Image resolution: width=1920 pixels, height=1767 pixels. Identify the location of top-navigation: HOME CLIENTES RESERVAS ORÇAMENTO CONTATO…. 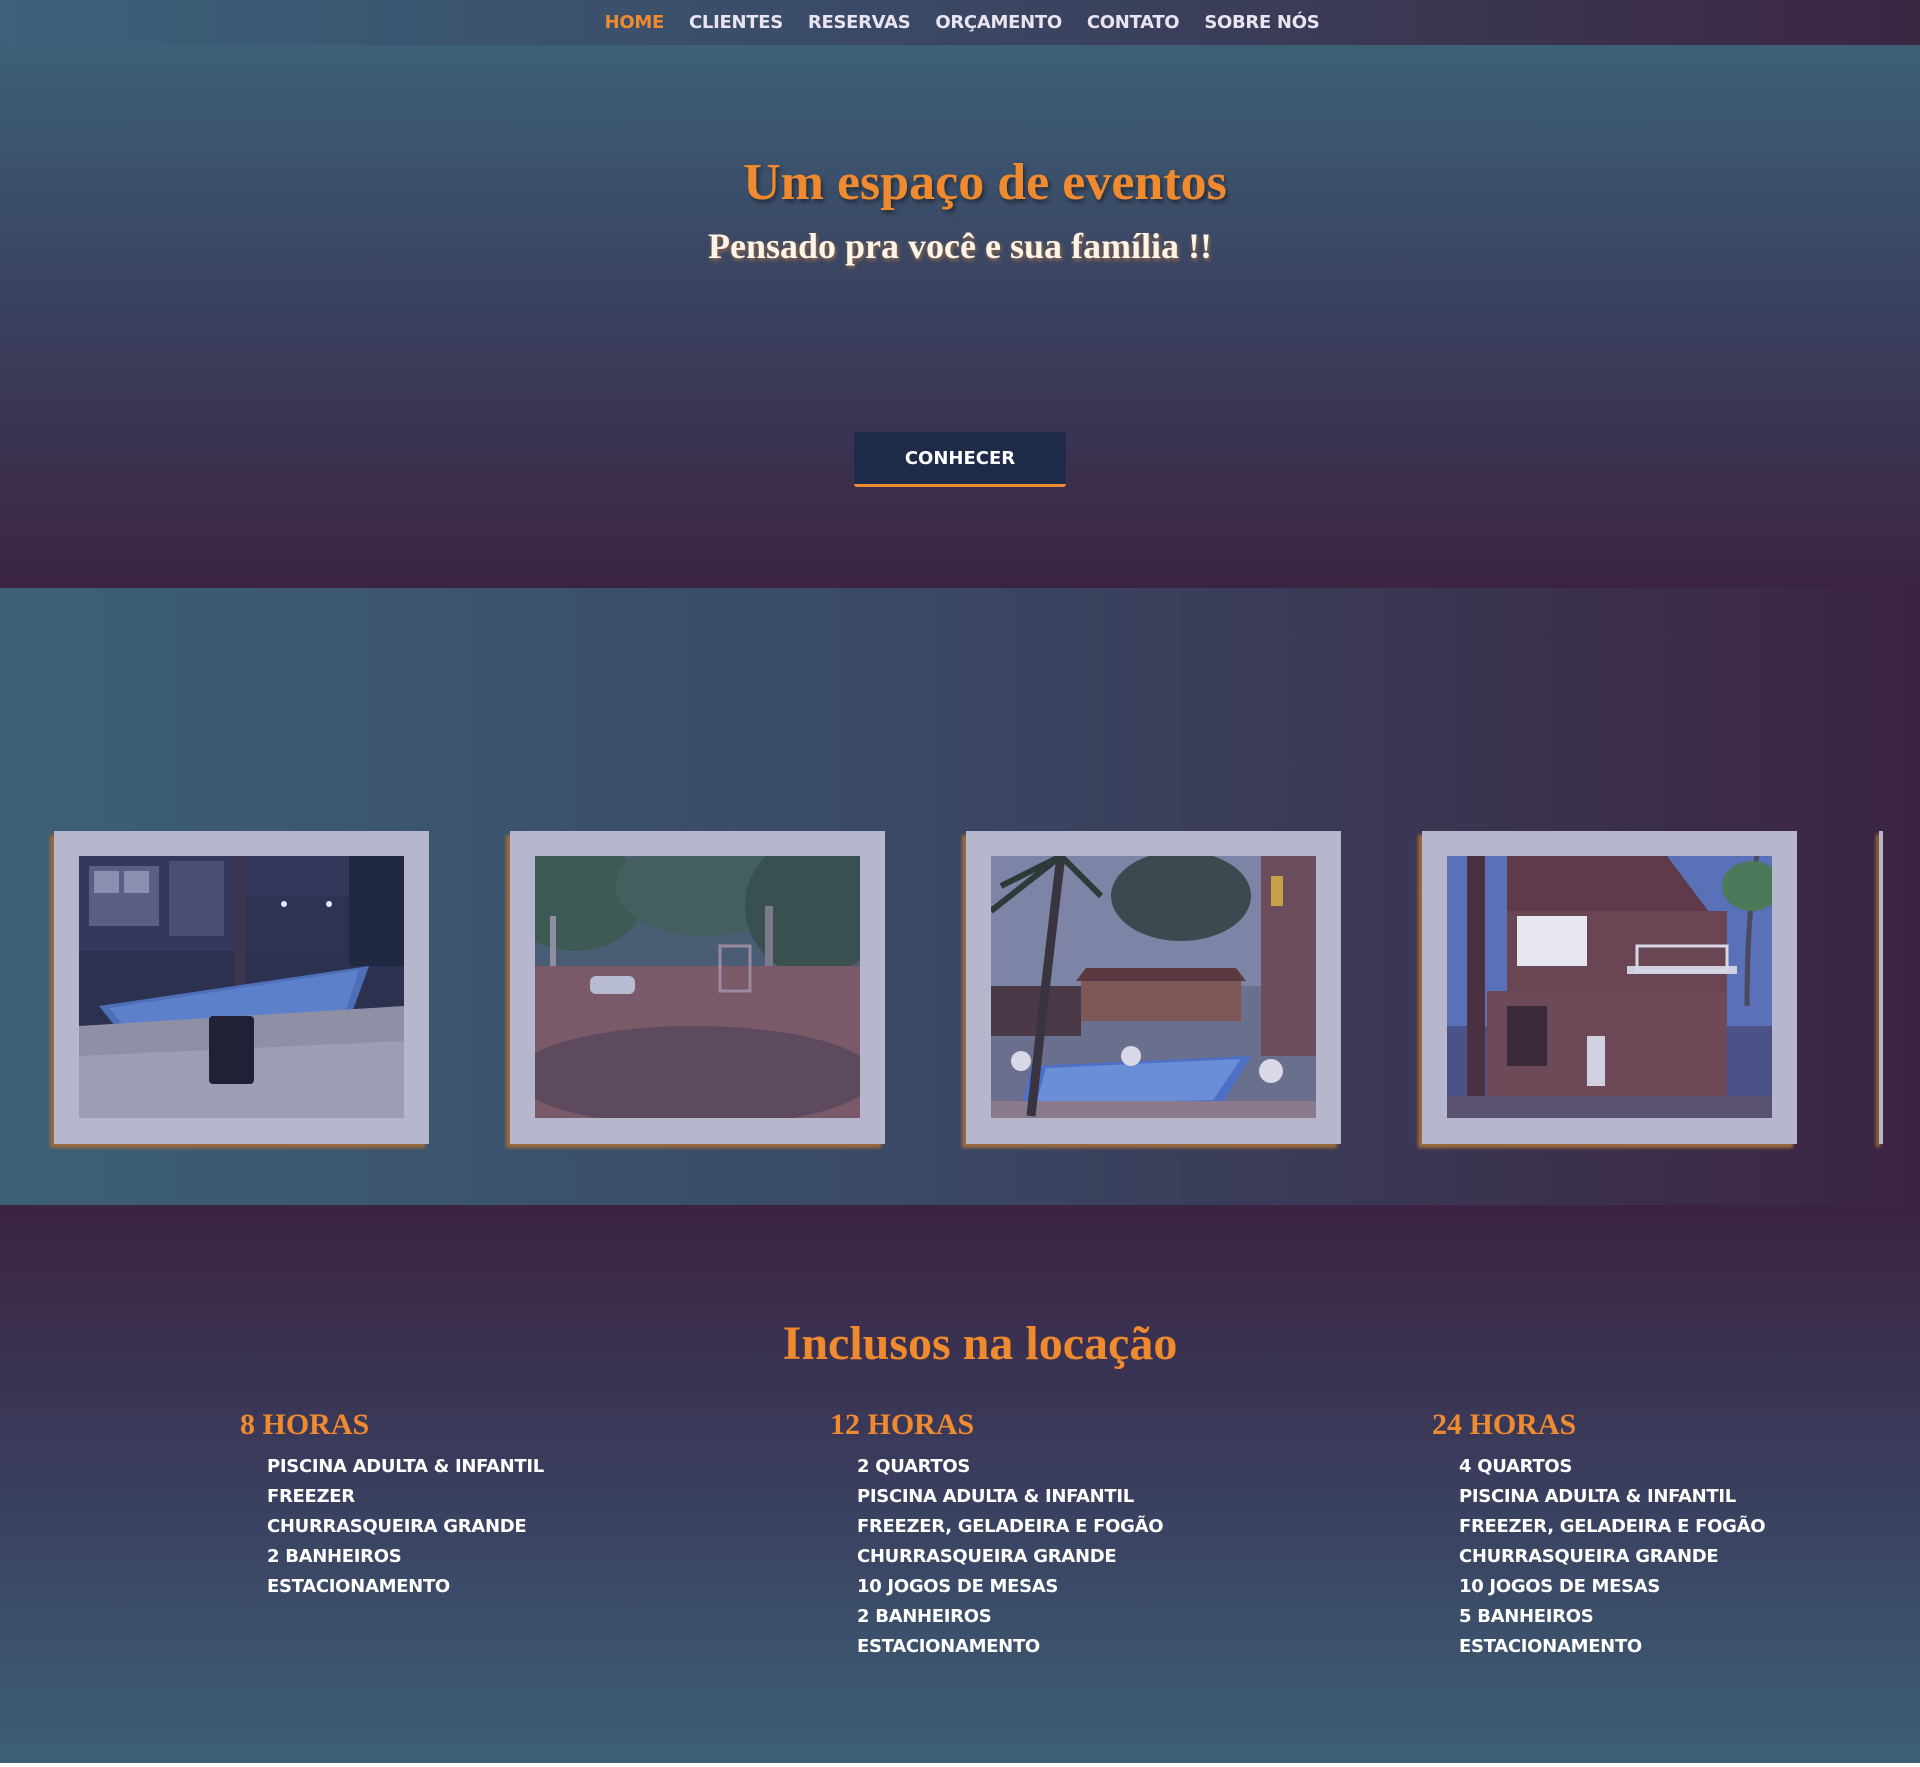
(960, 22).